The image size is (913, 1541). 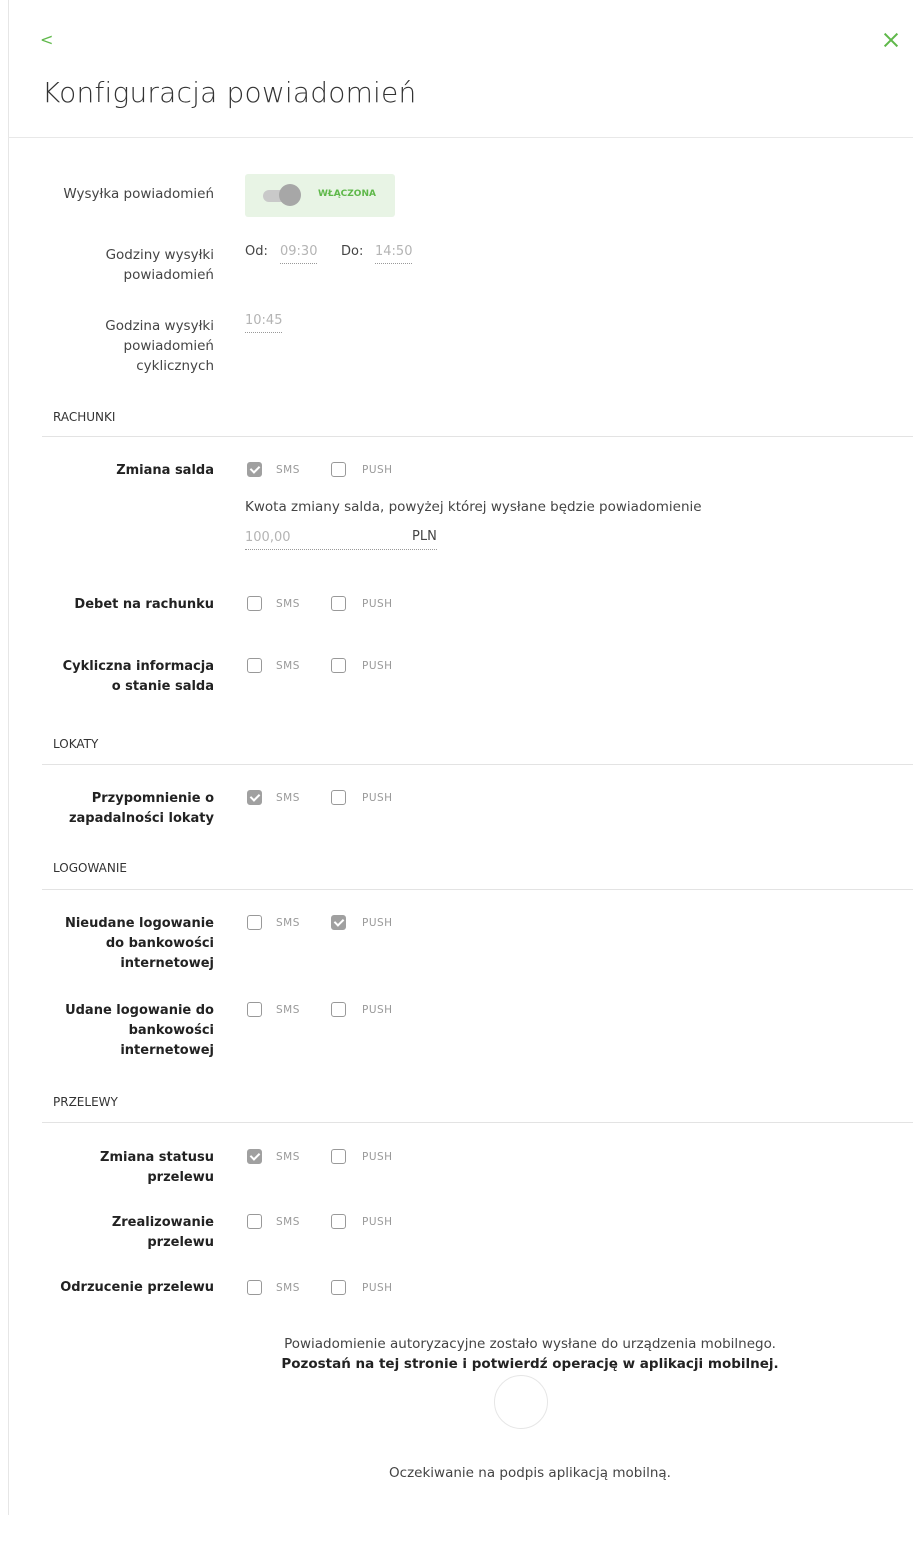 I want to click on to-label: Do:, so click(x=352, y=251).